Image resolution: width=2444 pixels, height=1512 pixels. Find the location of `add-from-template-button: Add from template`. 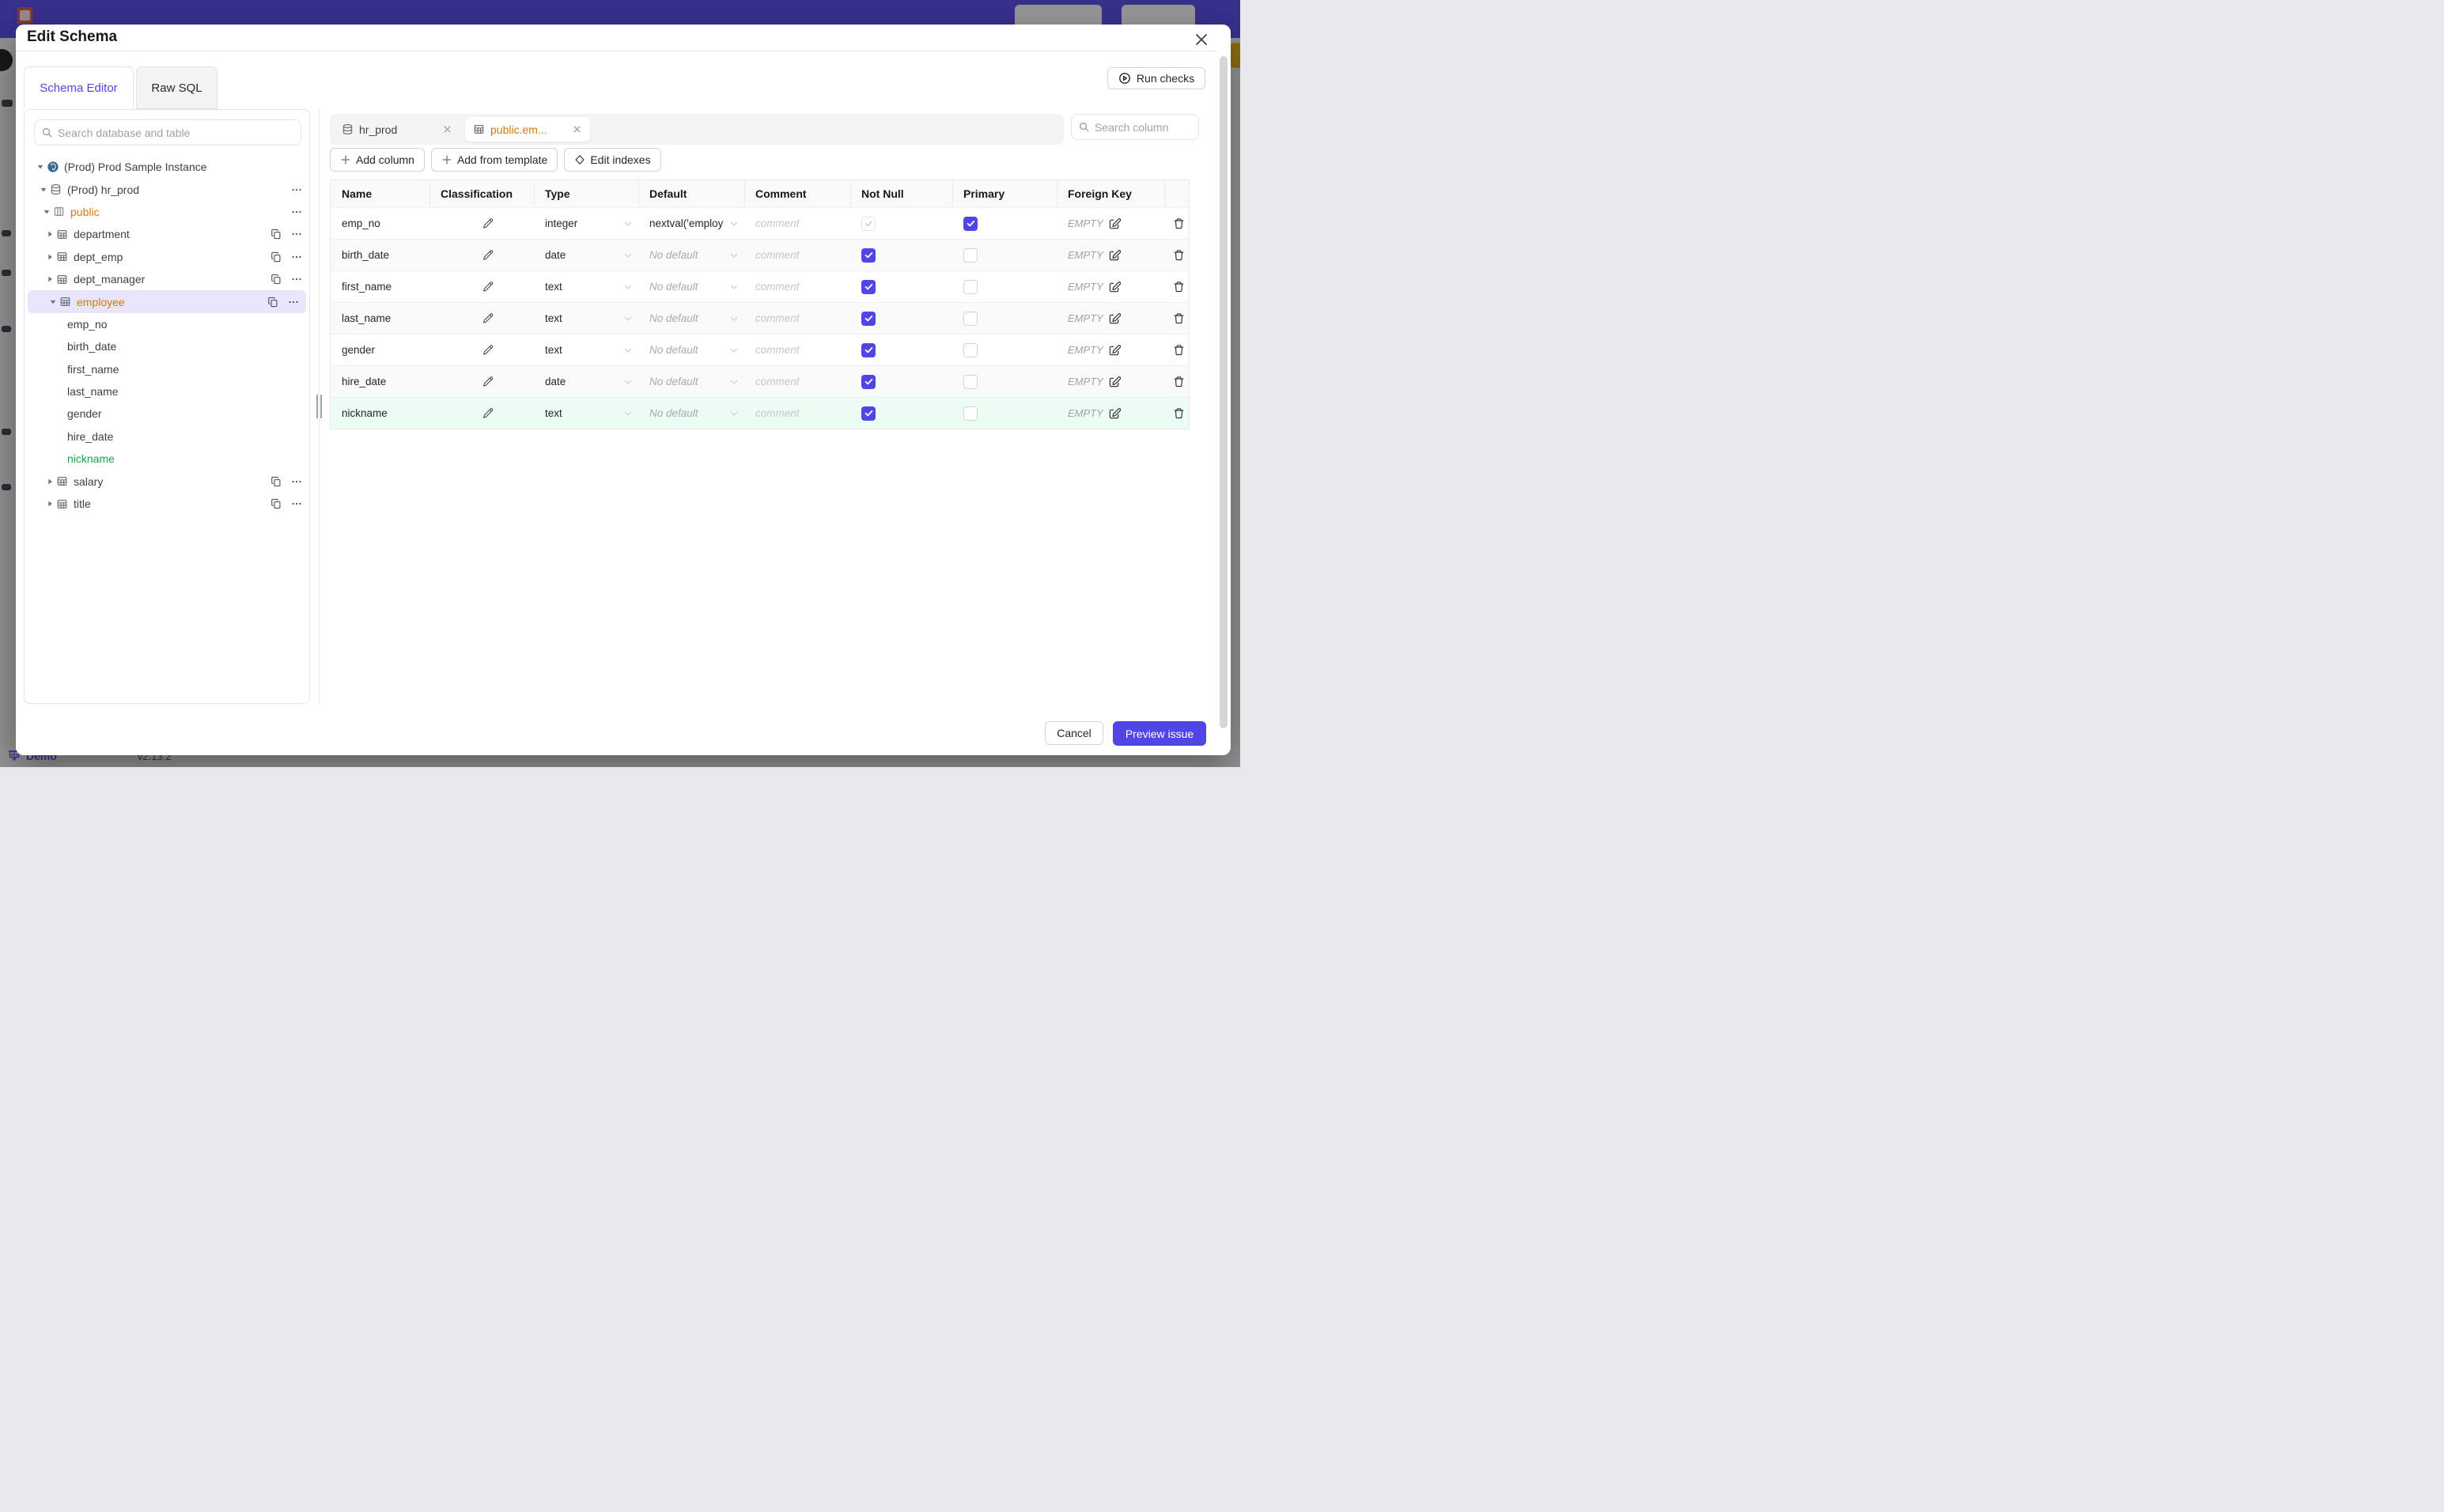

add-from-template-button: Add from template is located at coordinates (494, 160).